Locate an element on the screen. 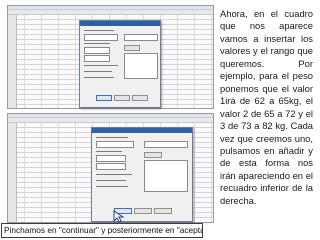  recode-dialog-bottom is located at coordinates (142, 174).